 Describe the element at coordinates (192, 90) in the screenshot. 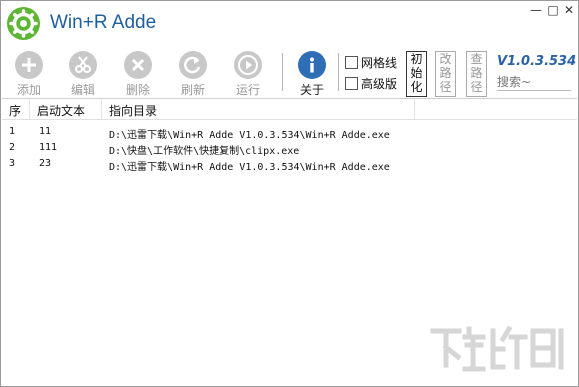

I see `refresh-label: 刷新` at that location.